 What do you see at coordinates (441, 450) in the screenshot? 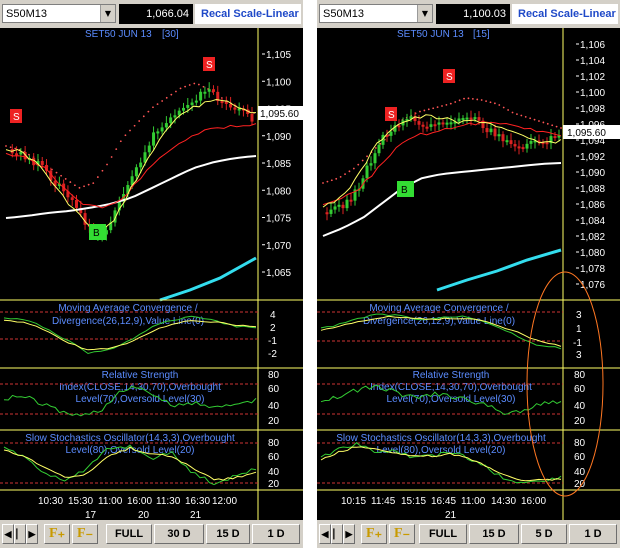
I see `stoch-title-2: Level(80),Oversold Level(20)` at bounding box center [441, 450].